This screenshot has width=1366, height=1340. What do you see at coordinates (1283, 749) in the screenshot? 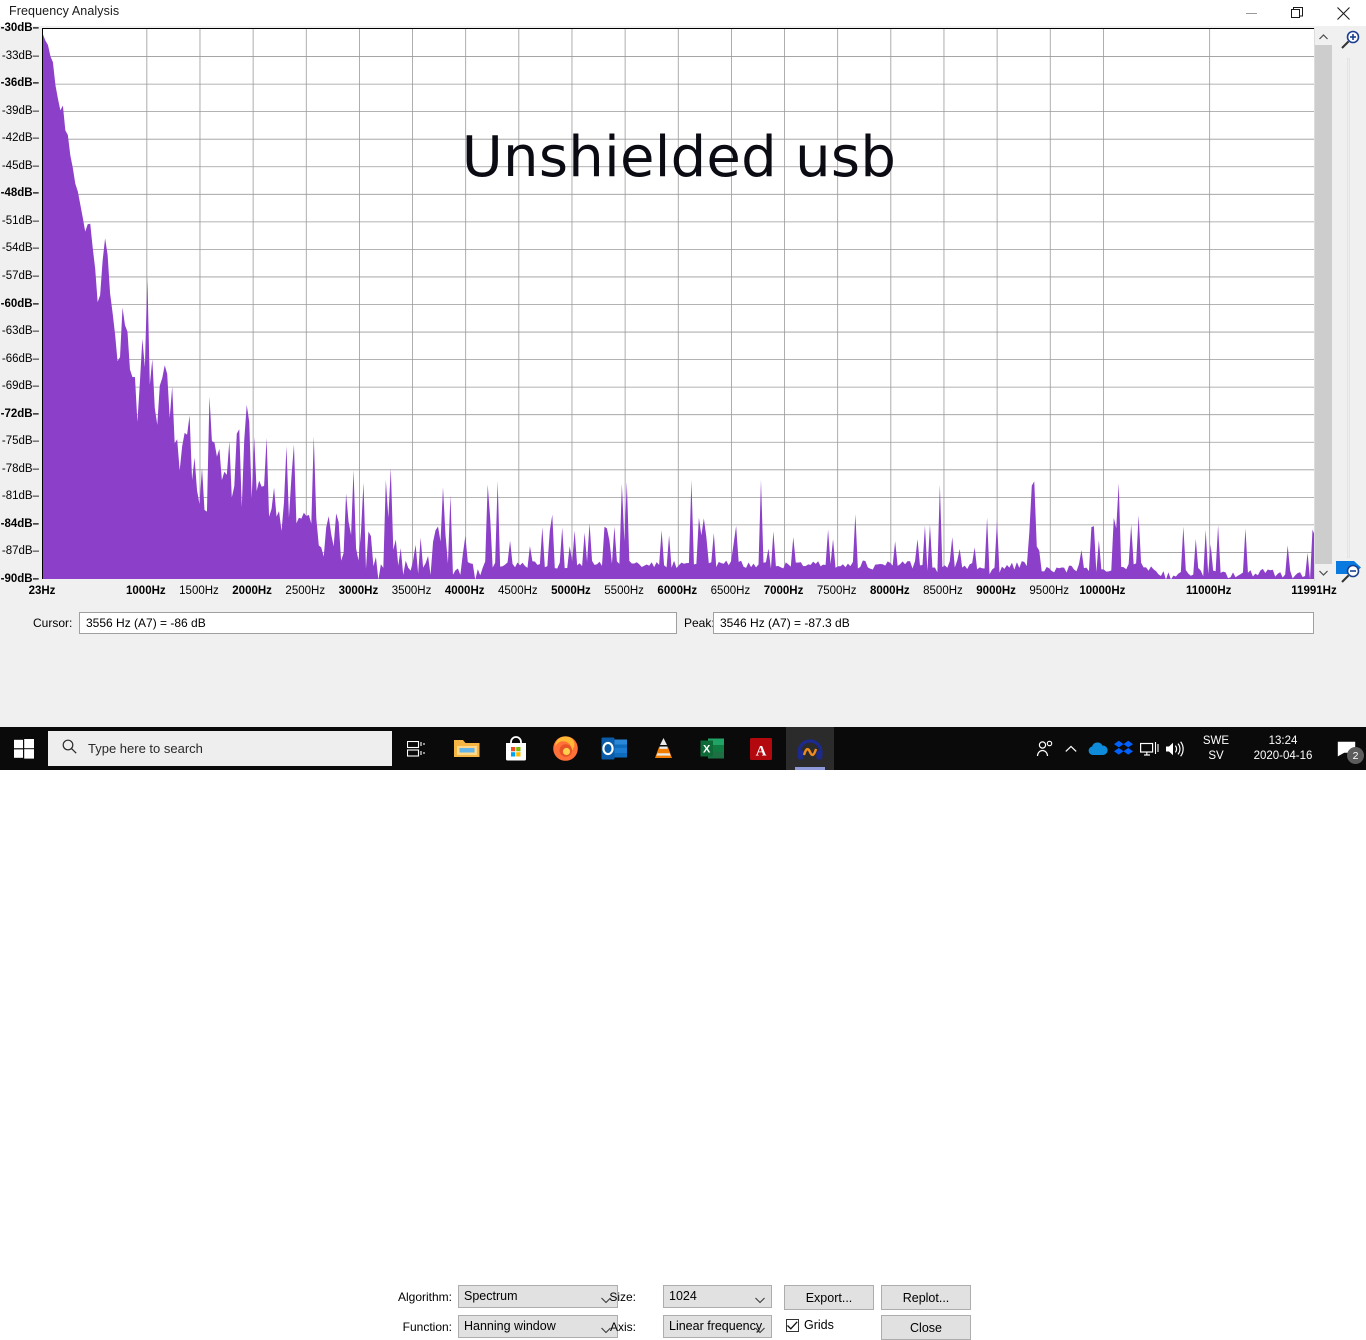
I see `clock: 13:24 2020-04-16` at bounding box center [1283, 749].